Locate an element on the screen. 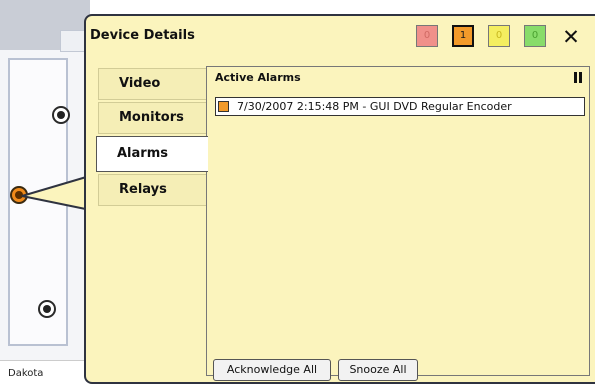 This screenshot has width=595, height=386. popup-title: Device Details is located at coordinates (142, 35).